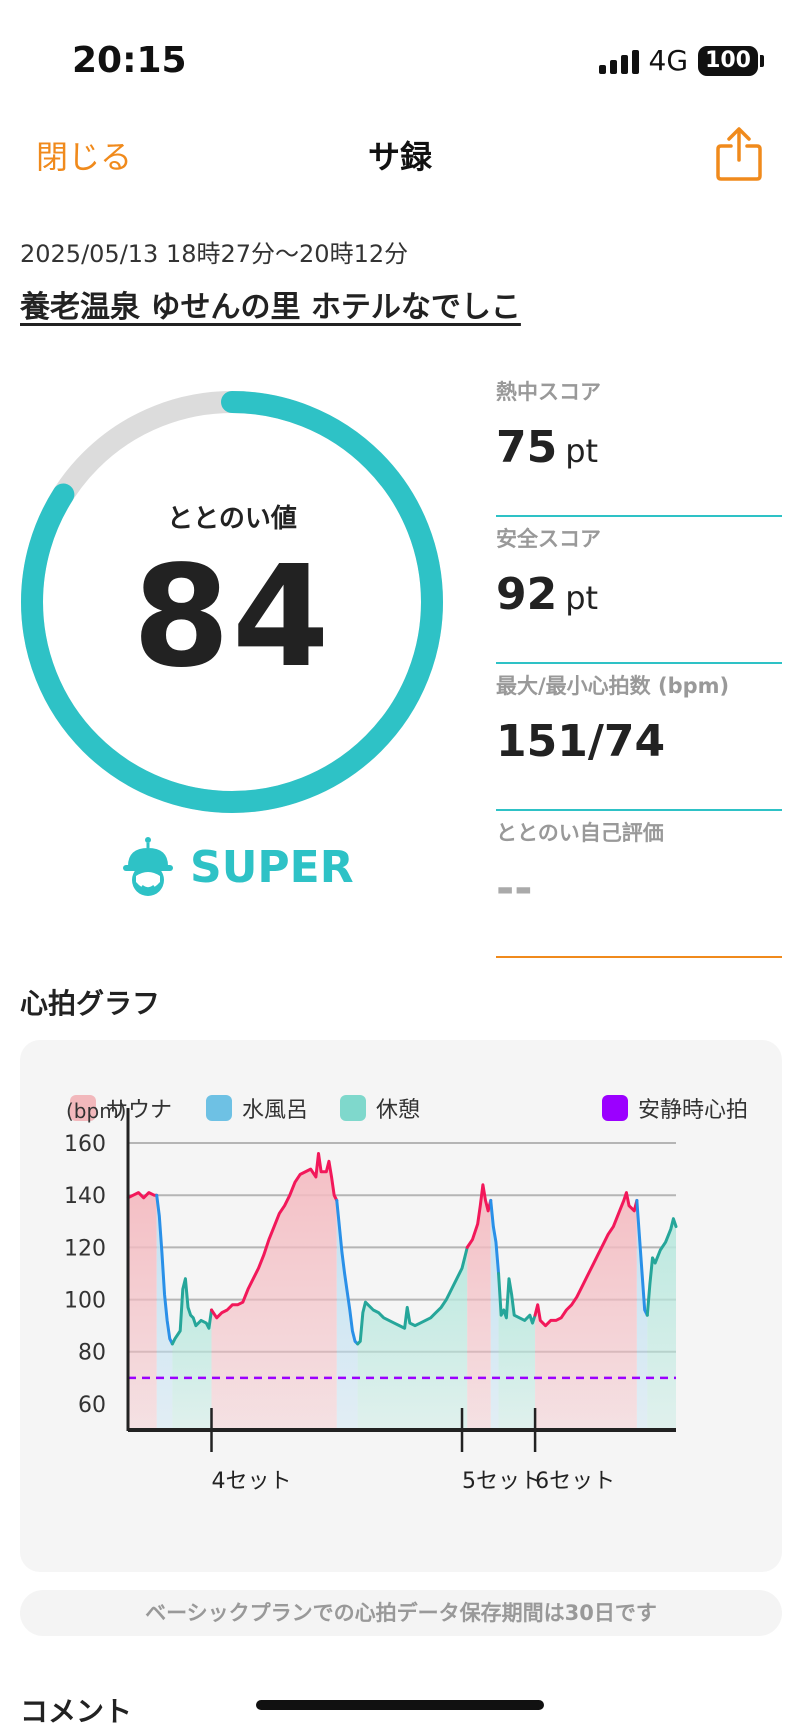  I want to click on retention-notice: ベーシックプランでの心拍データ保存期間は30日です, so click(401, 1613).